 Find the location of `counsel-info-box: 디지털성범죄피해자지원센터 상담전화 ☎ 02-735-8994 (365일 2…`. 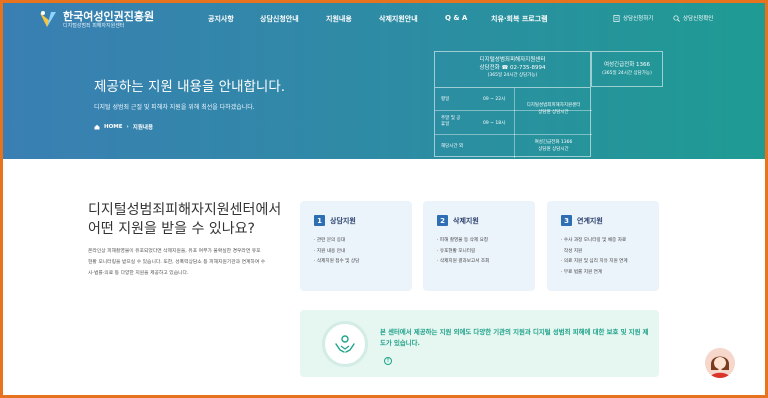

counsel-info-box: 디지털성범죄피해자지원센터 상담전화 ☎ 02-735-8994 (365일 2… is located at coordinates (513, 104).